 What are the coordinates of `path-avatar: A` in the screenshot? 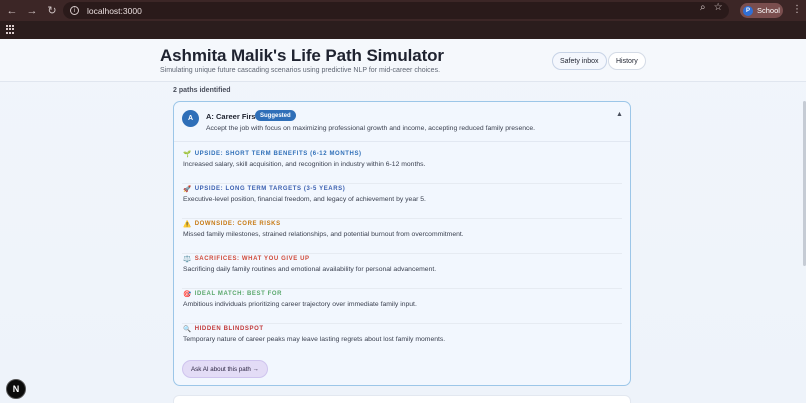 It's located at (190, 118).